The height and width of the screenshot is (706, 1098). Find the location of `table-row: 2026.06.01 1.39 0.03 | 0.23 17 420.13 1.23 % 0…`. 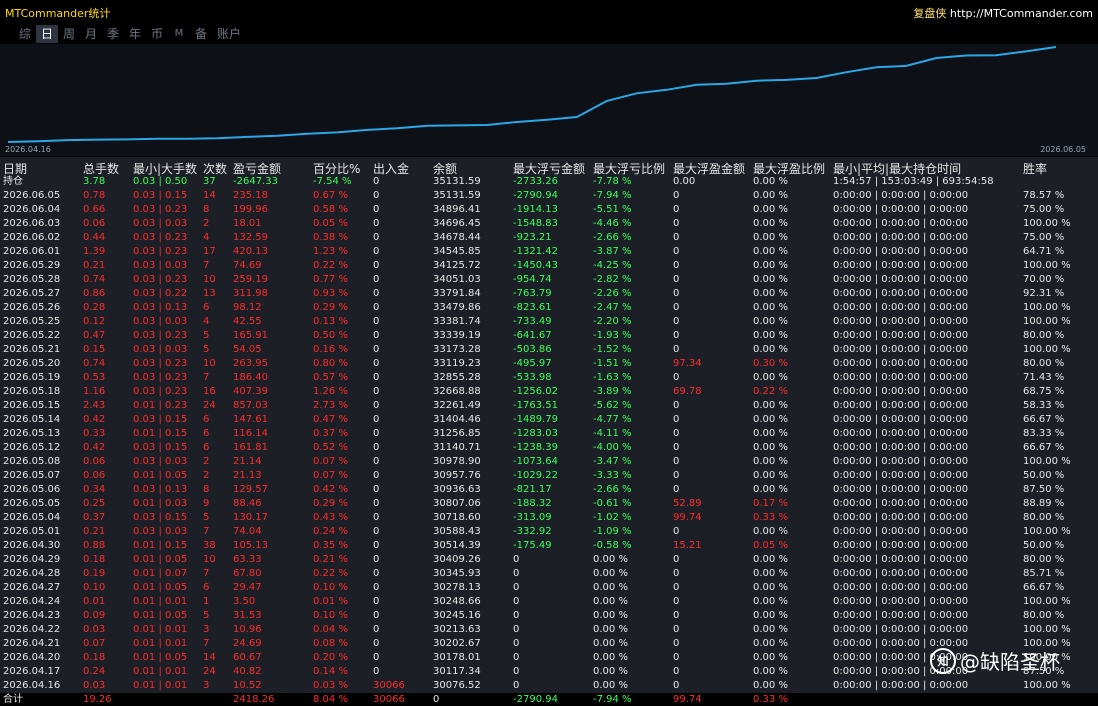

table-row: 2026.06.01 1.39 0.03 | 0.23 17 420.13 1.23 % 0… is located at coordinates (549, 252).